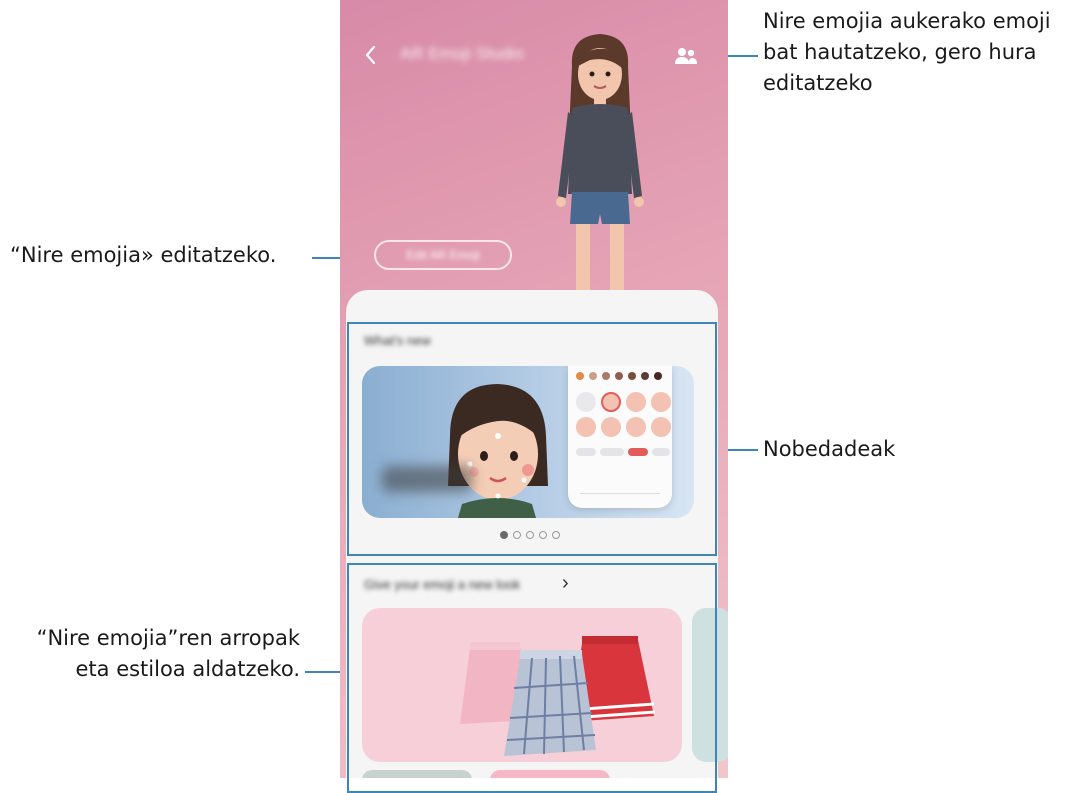 This screenshot has height=793, width=1087. What do you see at coordinates (686, 56) in the screenshot?
I see `friends-icon` at bounding box center [686, 56].